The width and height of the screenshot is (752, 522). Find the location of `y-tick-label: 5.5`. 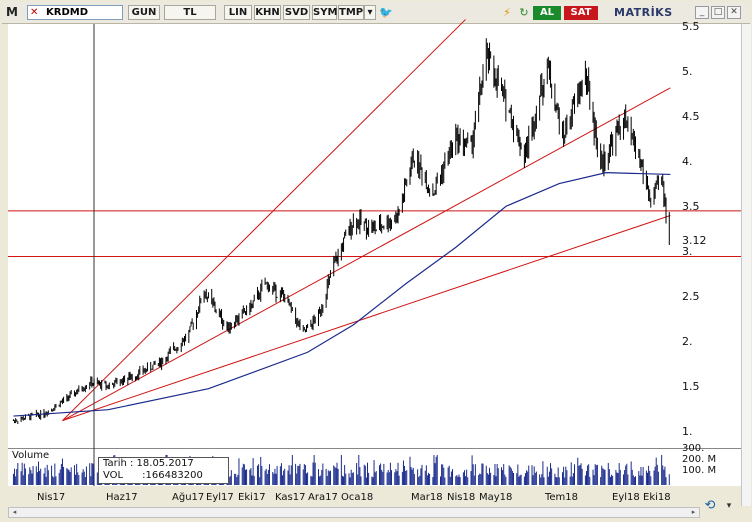

y-tick-label: 5.5 is located at coordinates (691, 26).